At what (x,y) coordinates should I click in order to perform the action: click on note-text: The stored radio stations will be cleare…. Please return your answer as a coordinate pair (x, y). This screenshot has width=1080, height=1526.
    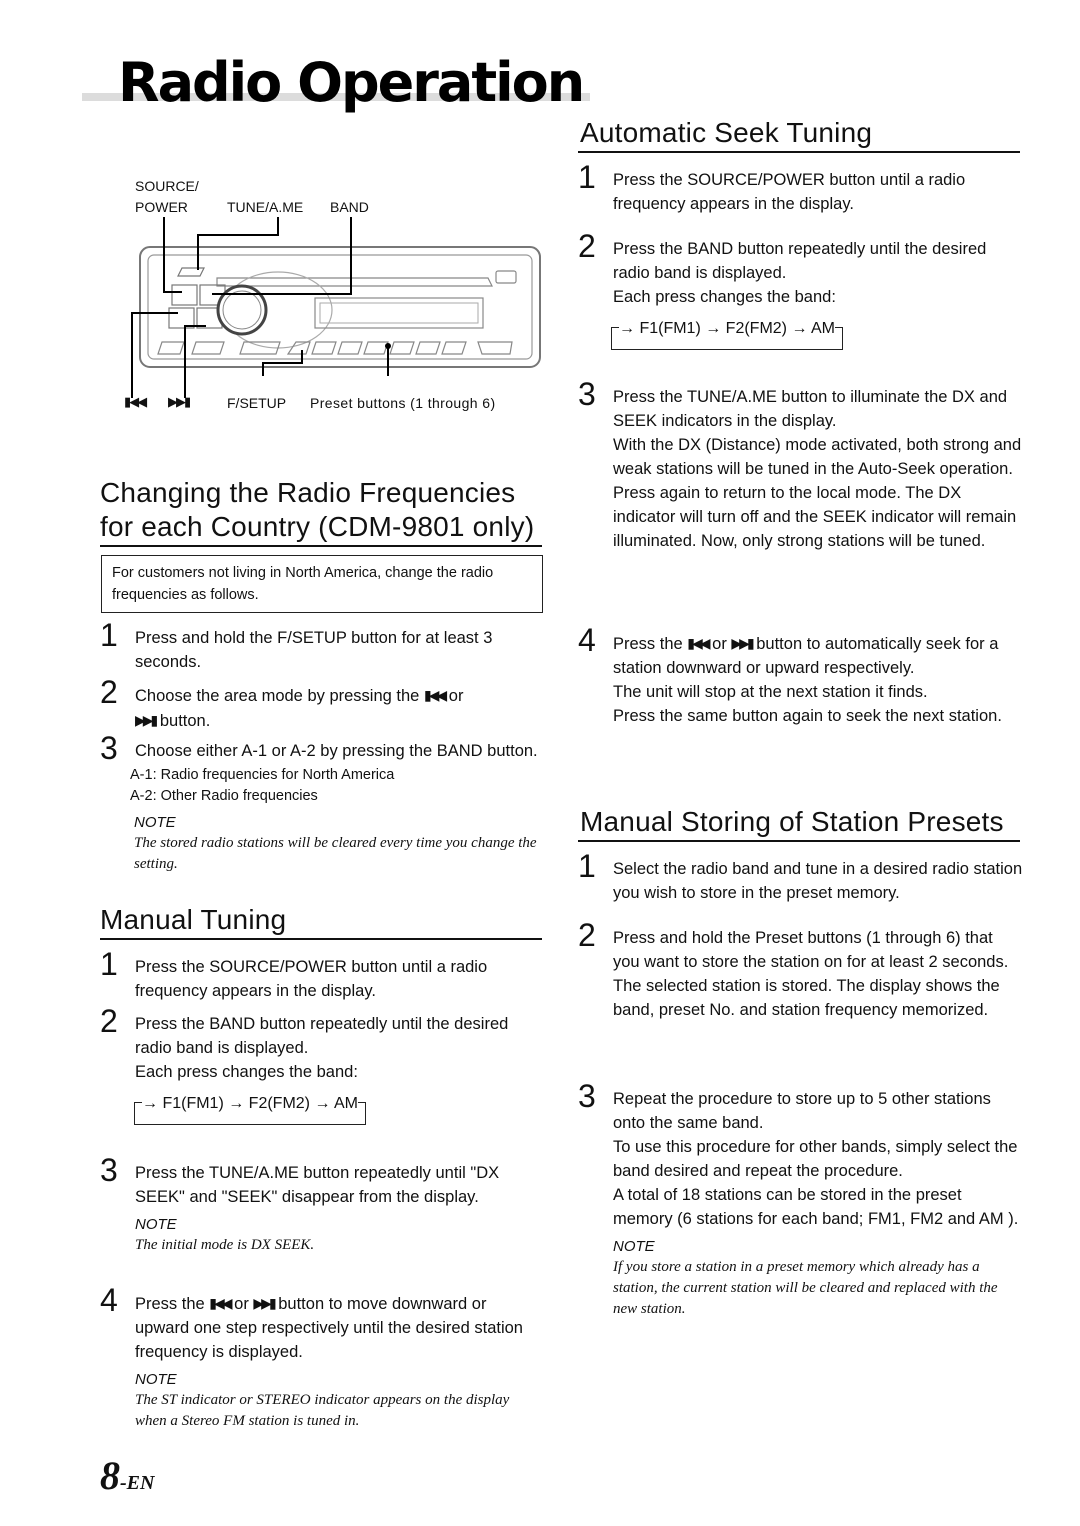
    Looking at the image, I should click on (335, 853).